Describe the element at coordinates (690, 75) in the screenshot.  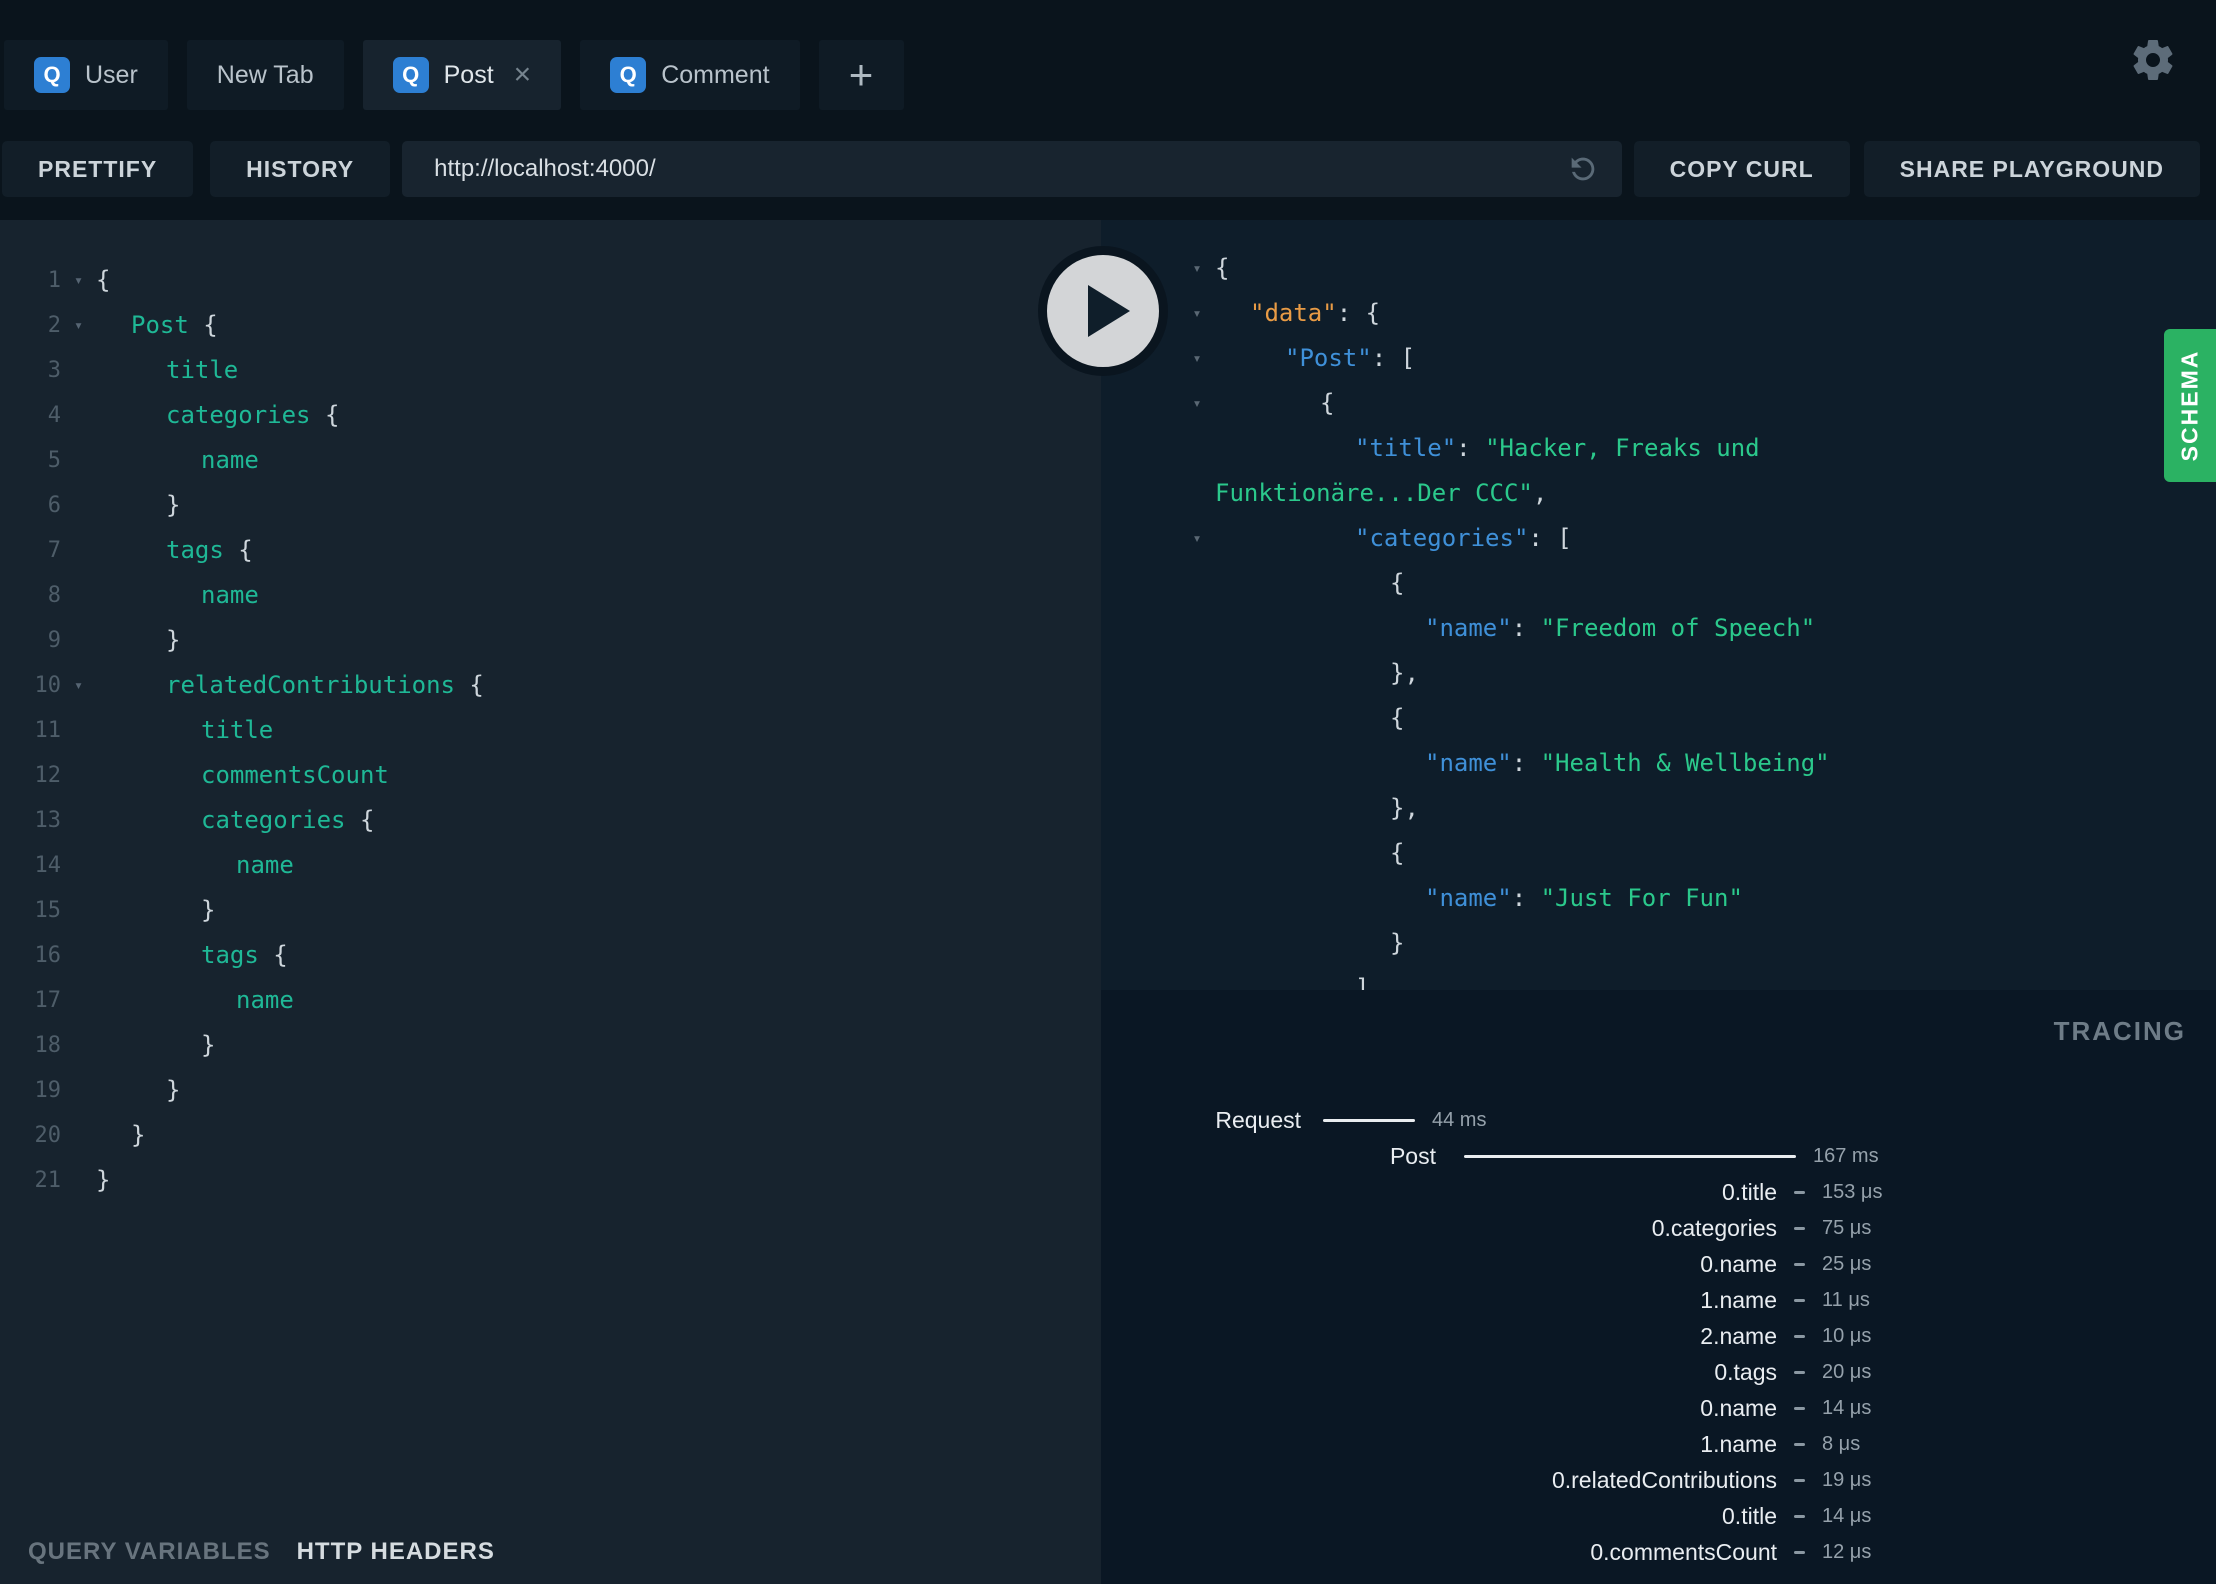
I see `tab-comment: Q Comment` at that location.